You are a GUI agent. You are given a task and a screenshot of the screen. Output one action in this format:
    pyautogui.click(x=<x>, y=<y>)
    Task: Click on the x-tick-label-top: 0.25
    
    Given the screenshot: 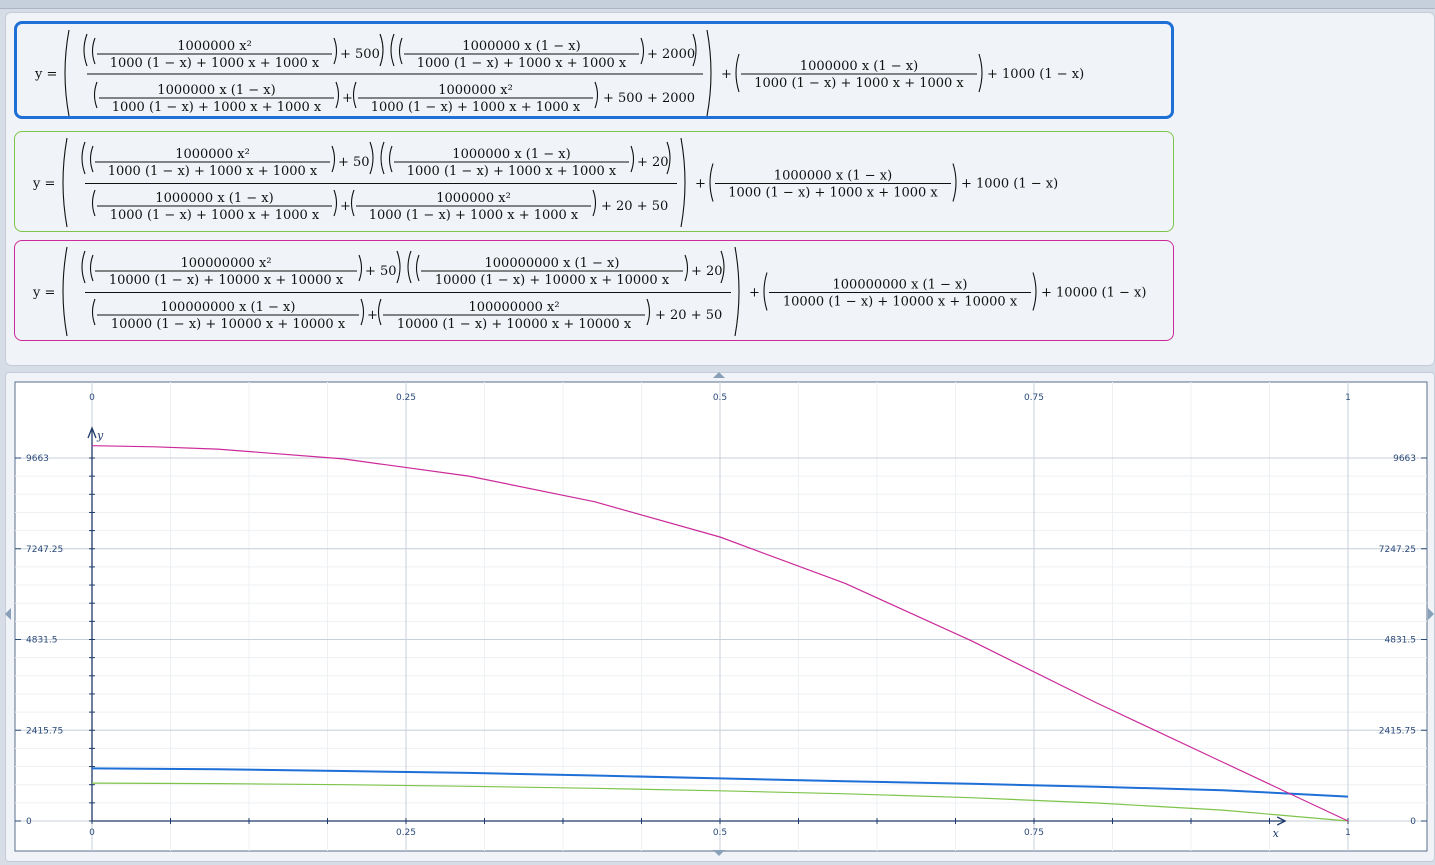 What is the action you would take?
    pyautogui.click(x=406, y=398)
    